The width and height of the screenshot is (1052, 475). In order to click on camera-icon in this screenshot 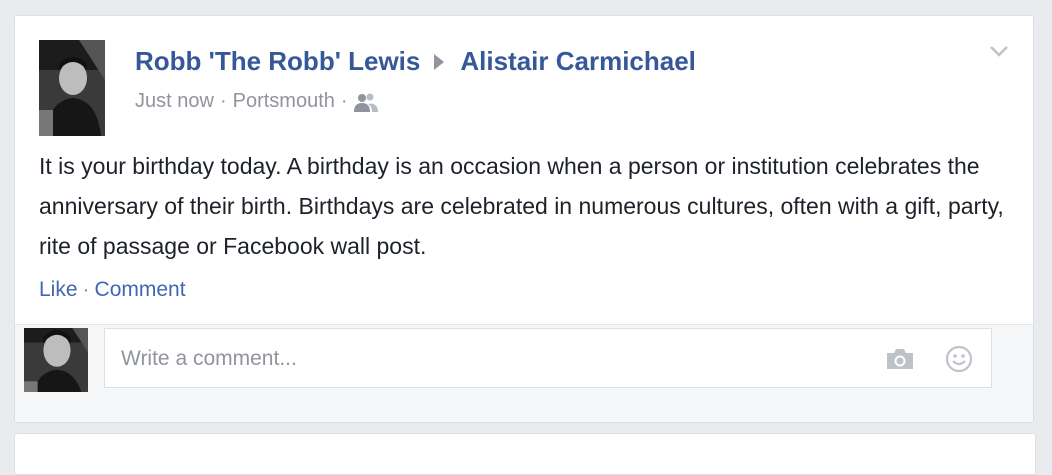, I will do `click(900, 359)`.